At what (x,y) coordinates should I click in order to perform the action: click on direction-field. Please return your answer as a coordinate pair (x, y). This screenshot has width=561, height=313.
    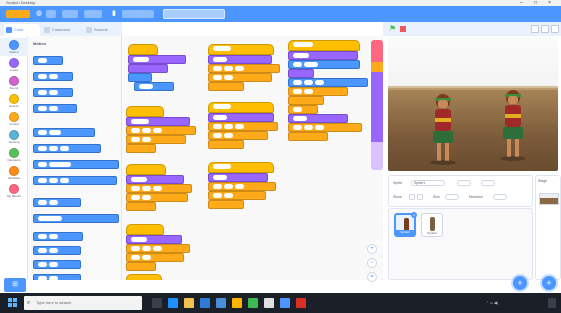
    Looking at the image, I should click on (500, 197).